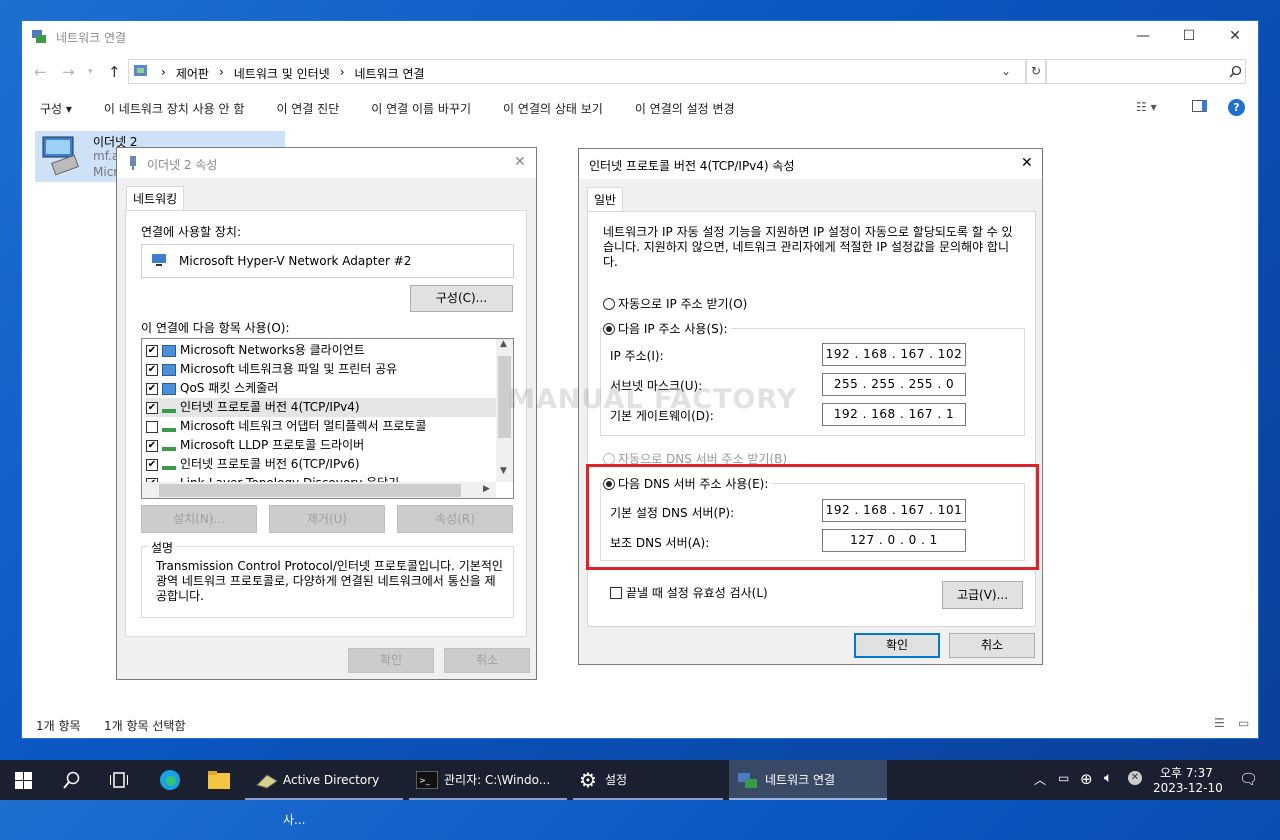 This screenshot has height=840, width=1280. I want to click on list-item: ✔ 인터넷 프로토콜 버전 6(TCP/IPv6), so click(321, 464).